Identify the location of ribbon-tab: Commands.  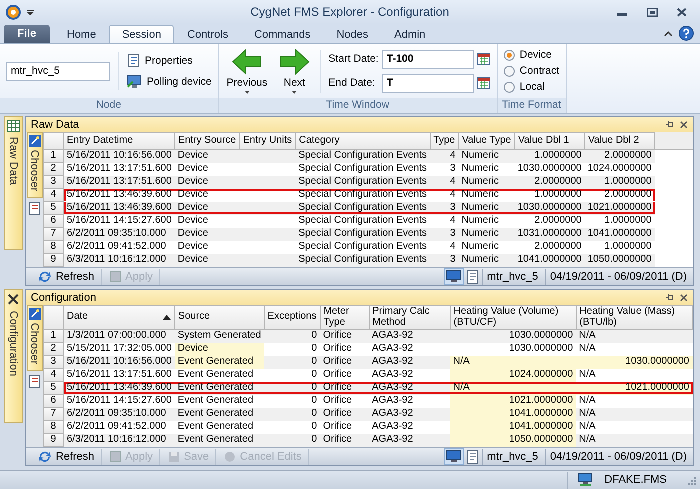
(282, 34).